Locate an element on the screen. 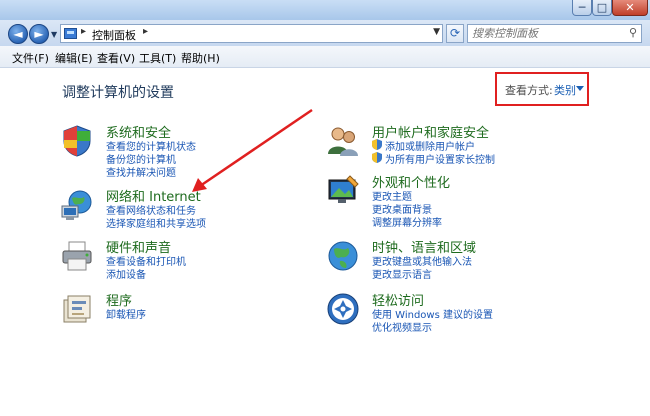  ease-of-access-icon is located at coordinates (343, 309).